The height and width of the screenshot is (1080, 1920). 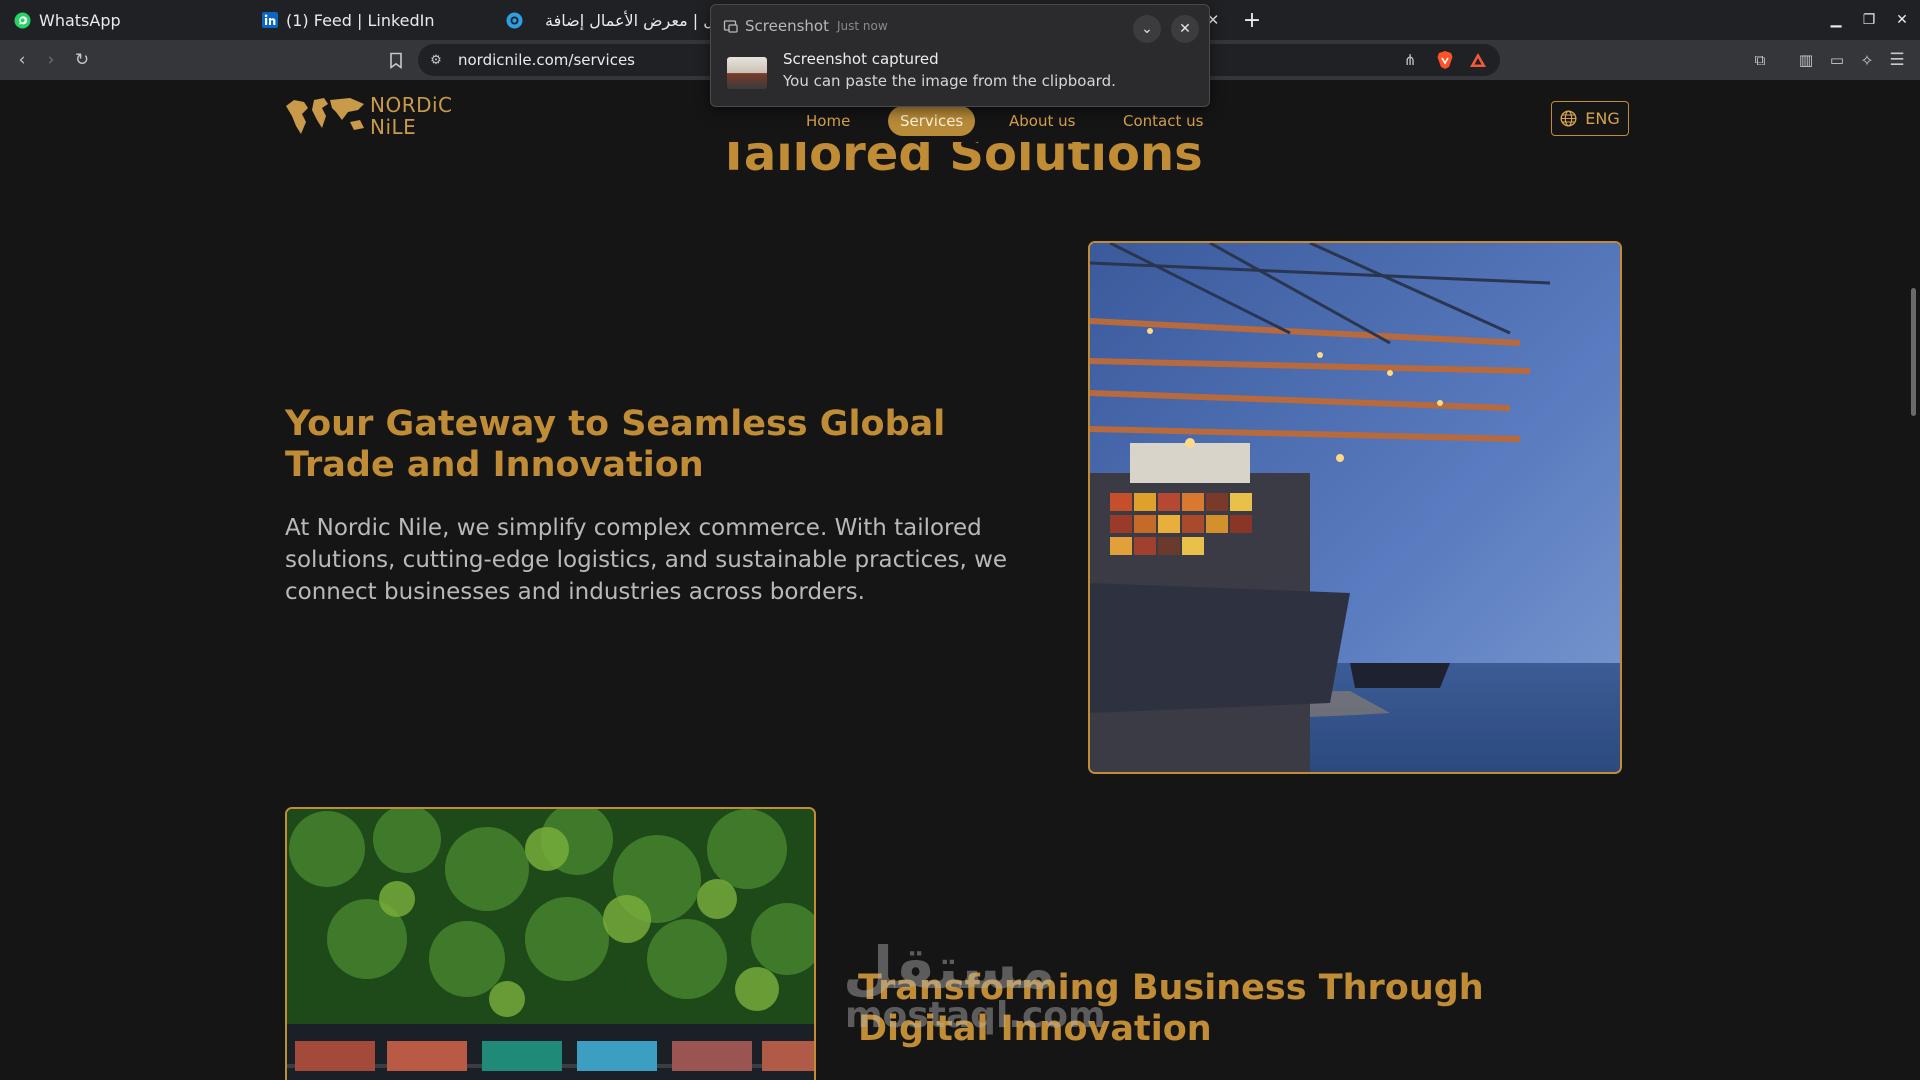 I want to click on forest-train-aerial-image, so click(x=550, y=943).